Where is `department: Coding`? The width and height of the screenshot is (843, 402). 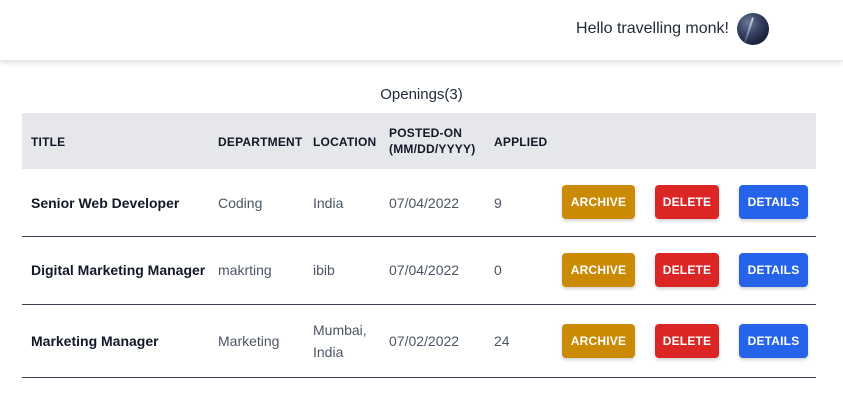
department: Coding is located at coordinates (240, 203).